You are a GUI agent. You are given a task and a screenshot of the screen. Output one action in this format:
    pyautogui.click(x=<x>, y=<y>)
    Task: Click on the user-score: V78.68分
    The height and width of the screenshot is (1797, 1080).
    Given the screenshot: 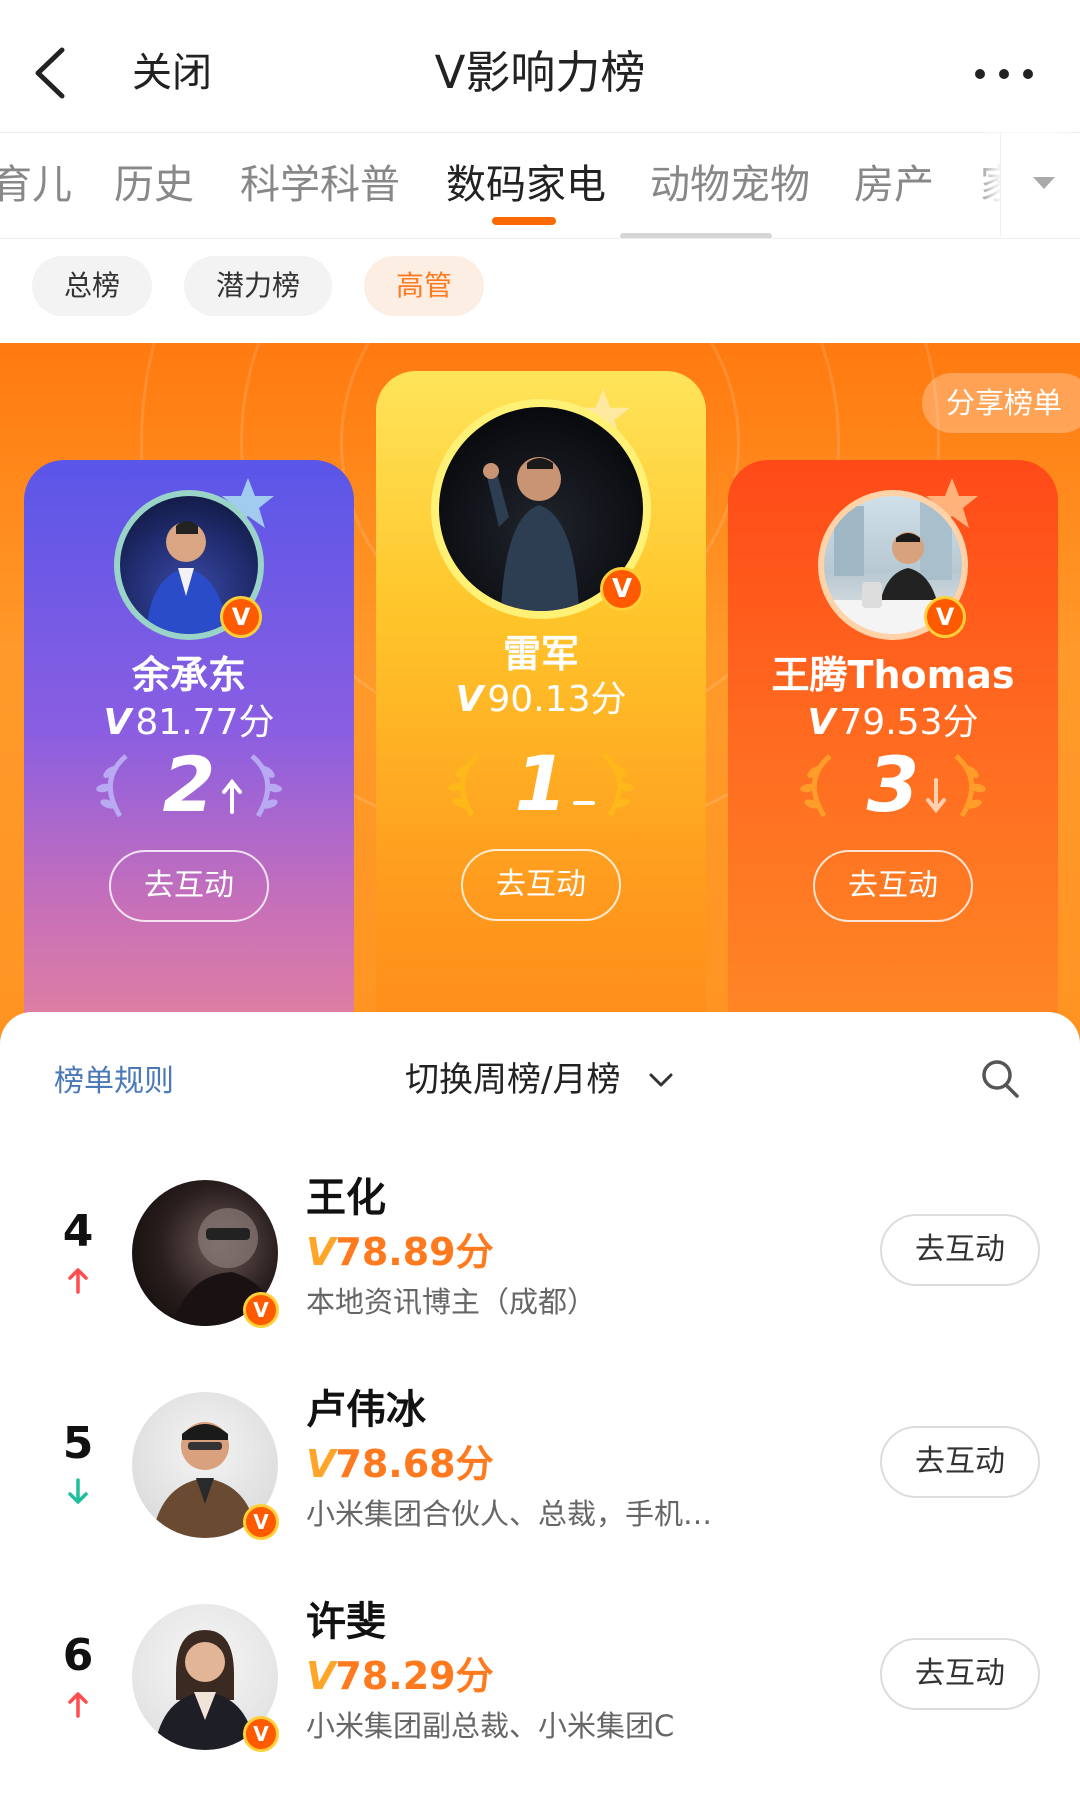 What is the action you would take?
    pyautogui.click(x=400, y=1464)
    